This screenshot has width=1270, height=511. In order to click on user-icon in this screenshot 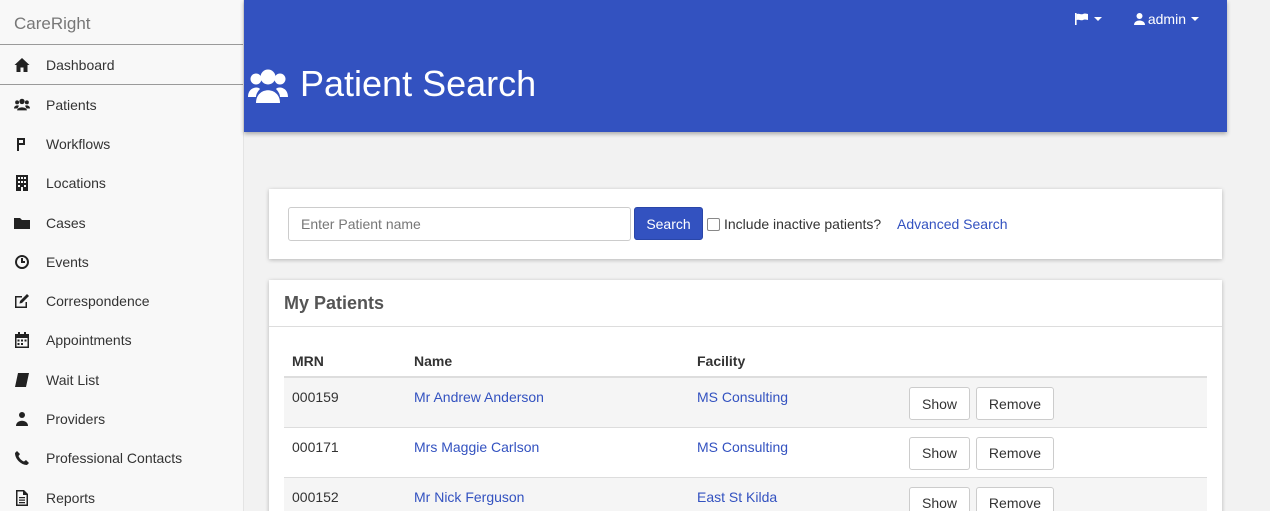, I will do `click(1139, 19)`.